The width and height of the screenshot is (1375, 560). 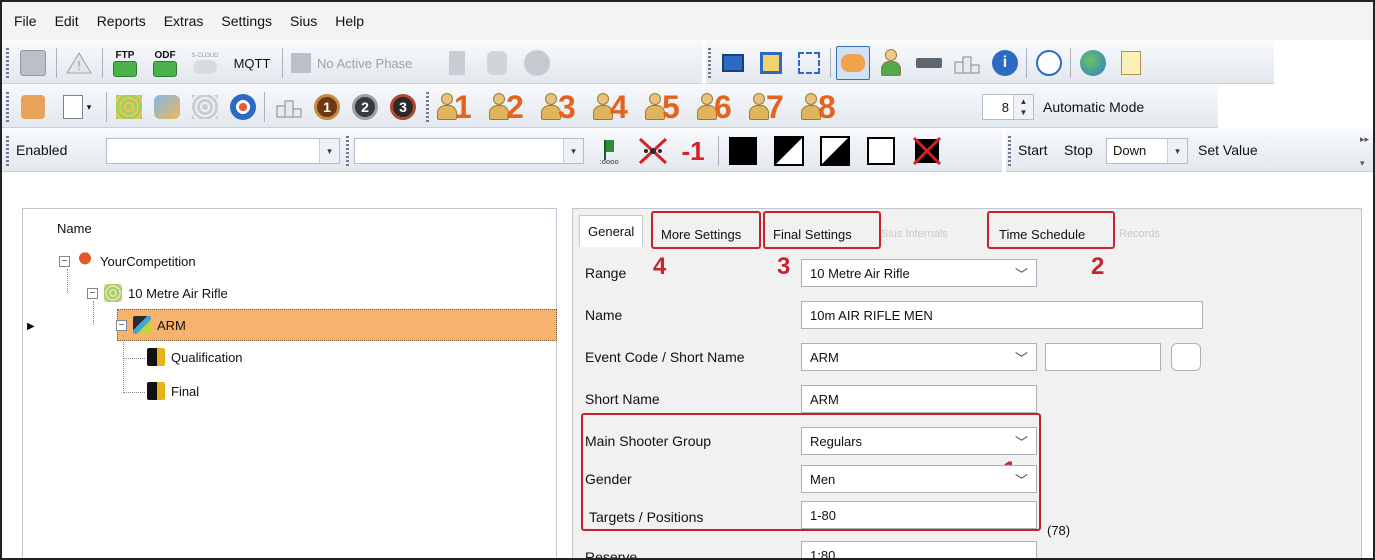 What do you see at coordinates (789, 151) in the screenshot?
I see `half-black-target-button` at bounding box center [789, 151].